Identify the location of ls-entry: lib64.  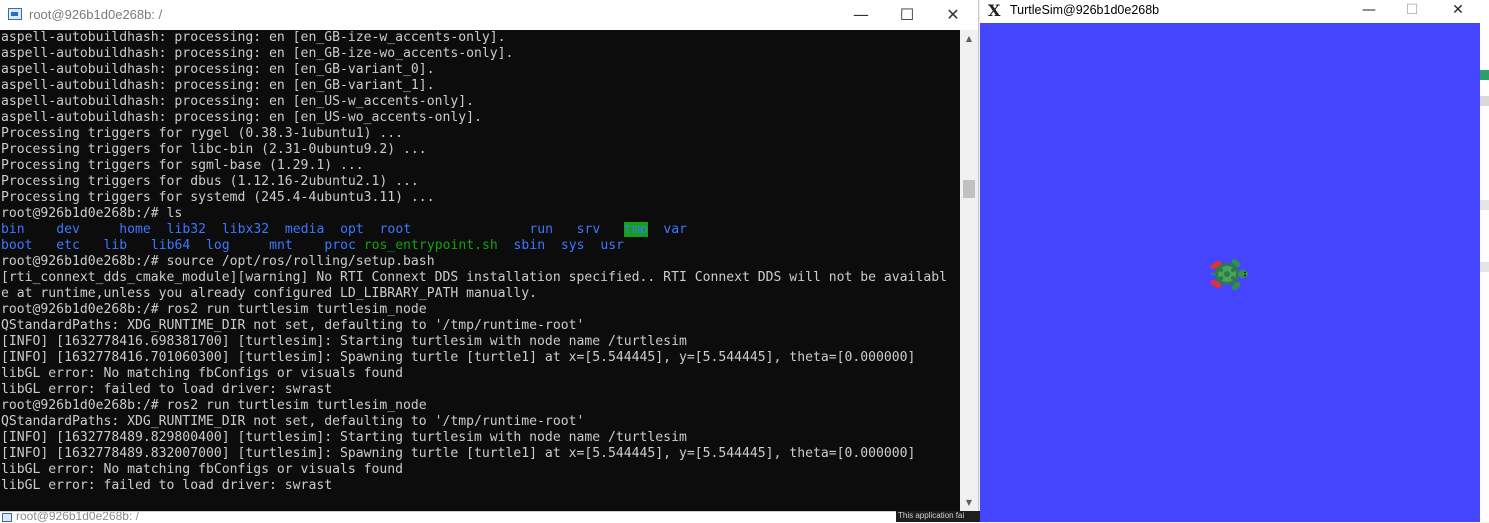
(170, 245).